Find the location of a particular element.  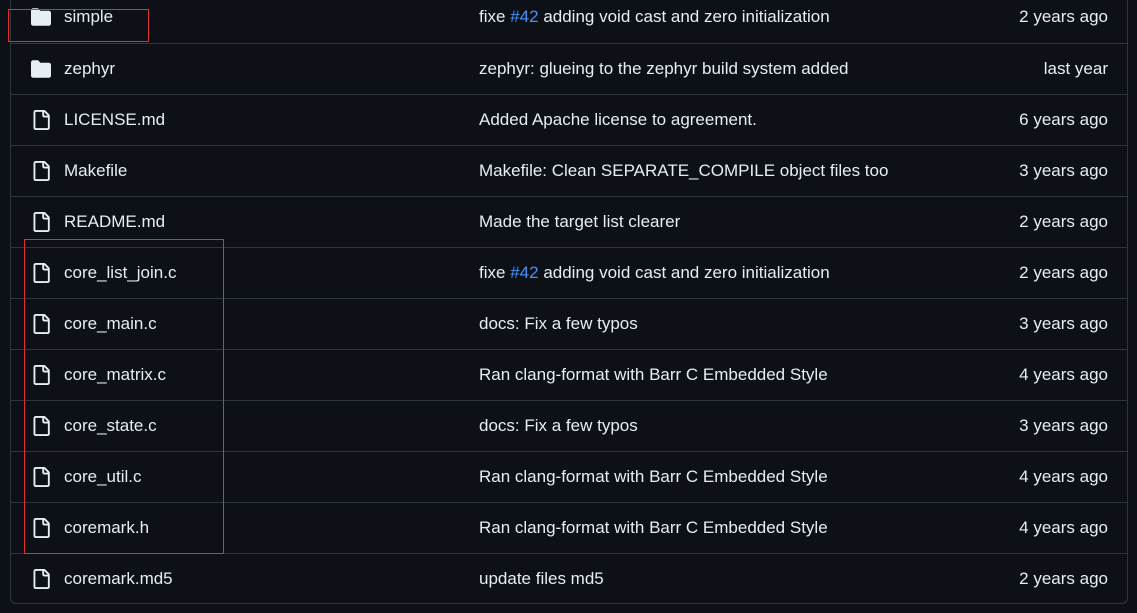

file-name-link: core_util.c is located at coordinates (102, 477).